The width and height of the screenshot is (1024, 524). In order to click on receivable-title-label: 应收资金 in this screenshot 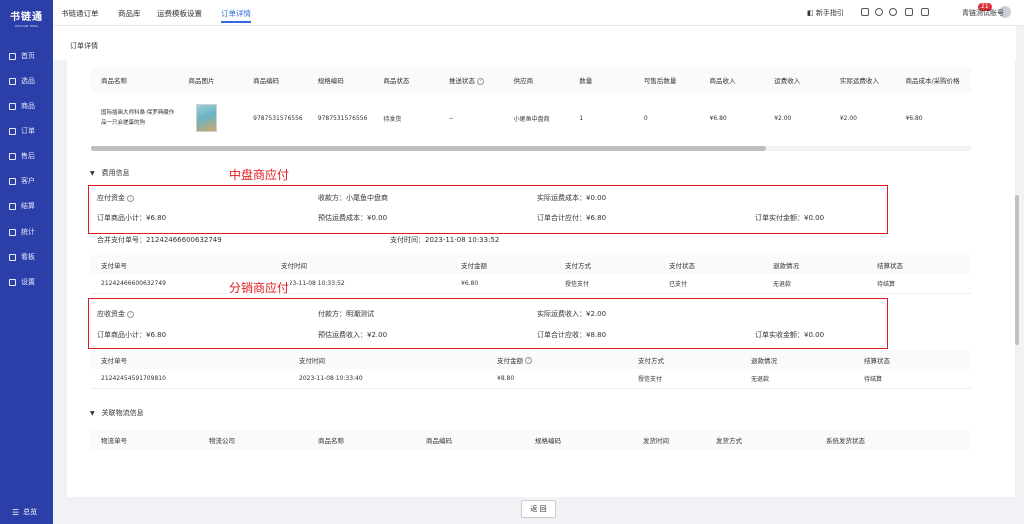, I will do `click(111, 314)`.